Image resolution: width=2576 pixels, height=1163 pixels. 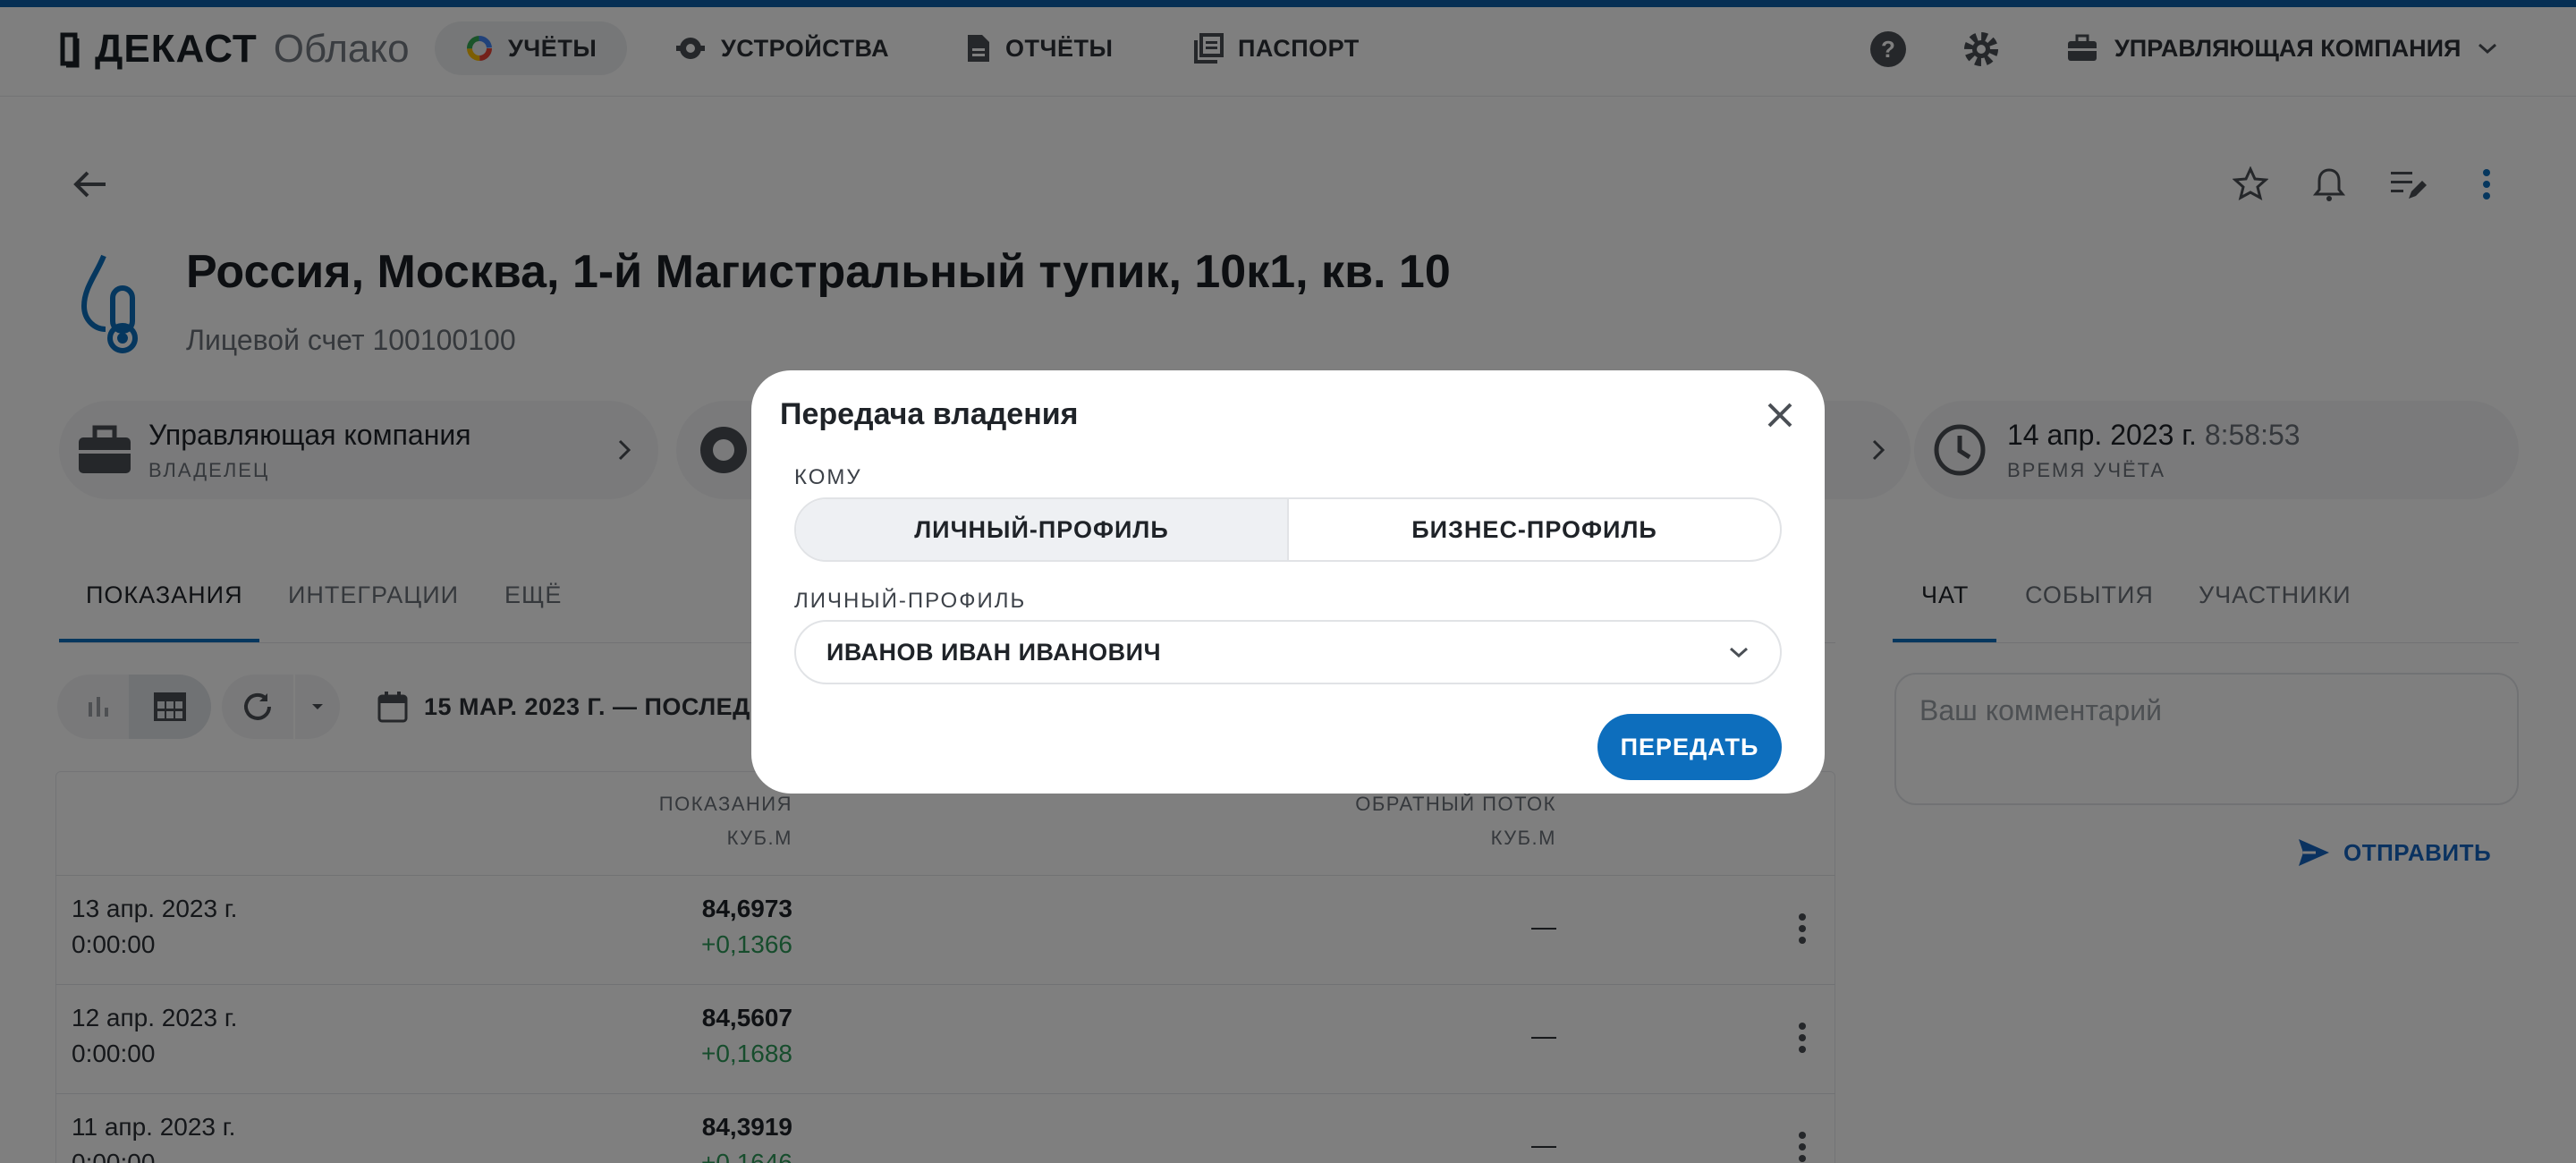 I want to click on to-label: КОМУ, so click(x=828, y=477).